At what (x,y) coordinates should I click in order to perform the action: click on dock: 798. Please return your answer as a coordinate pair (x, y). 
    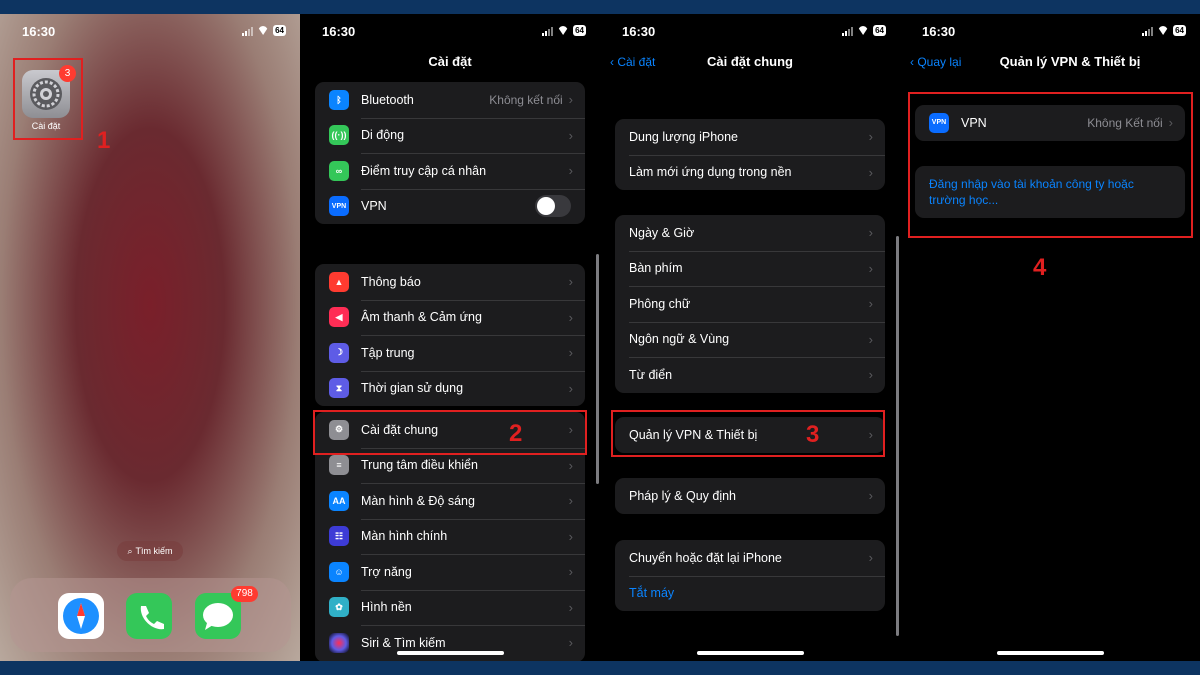
    Looking at the image, I should click on (150, 615).